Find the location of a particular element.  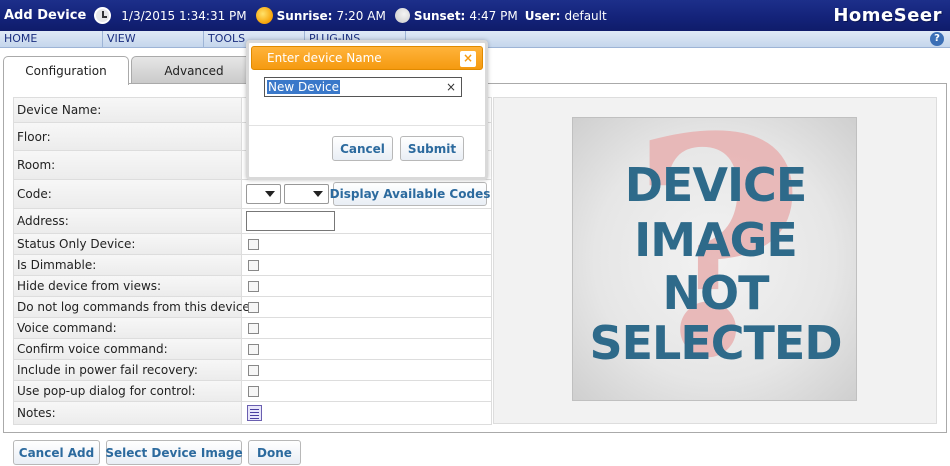

popup-dialog-checkbox is located at coordinates (253, 391).